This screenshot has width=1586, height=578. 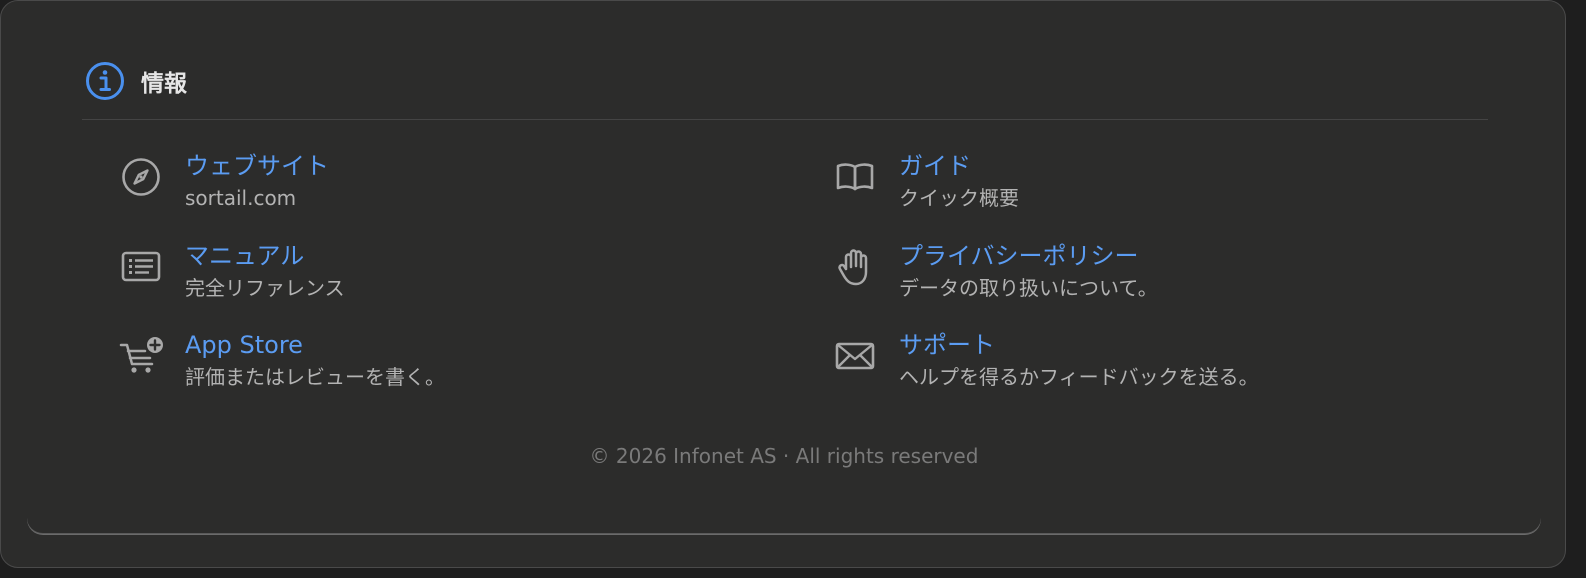 I want to click on support-subtitle: ヘルプを得るかフィードバックを送る。, so click(x=1079, y=377).